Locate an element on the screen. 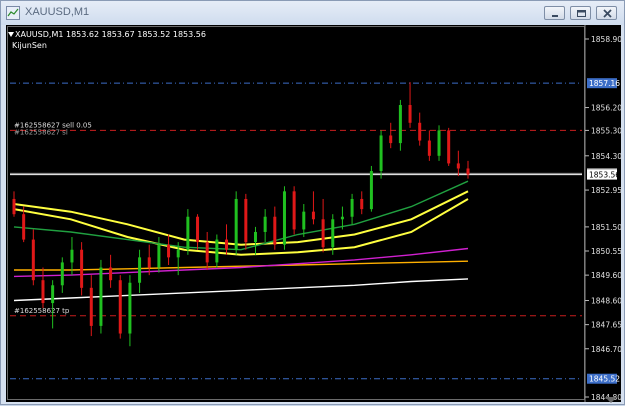 The image size is (625, 406). restore-icon is located at coordinates (581, 13).